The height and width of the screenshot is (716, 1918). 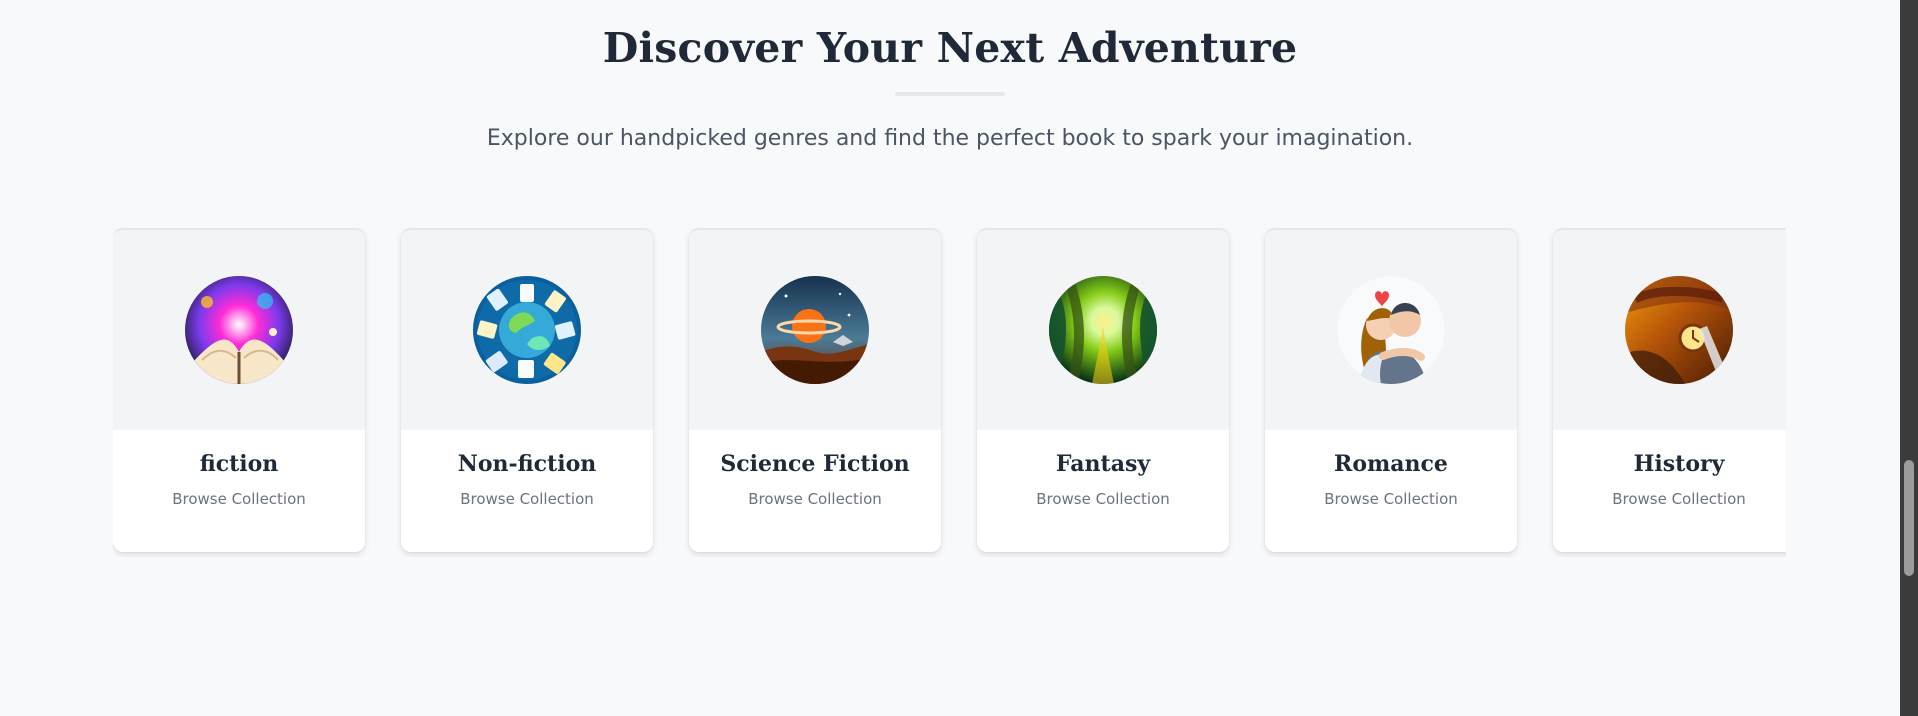 I want to click on card-text: Fantasy Browse Collection, so click(x=1103, y=491).